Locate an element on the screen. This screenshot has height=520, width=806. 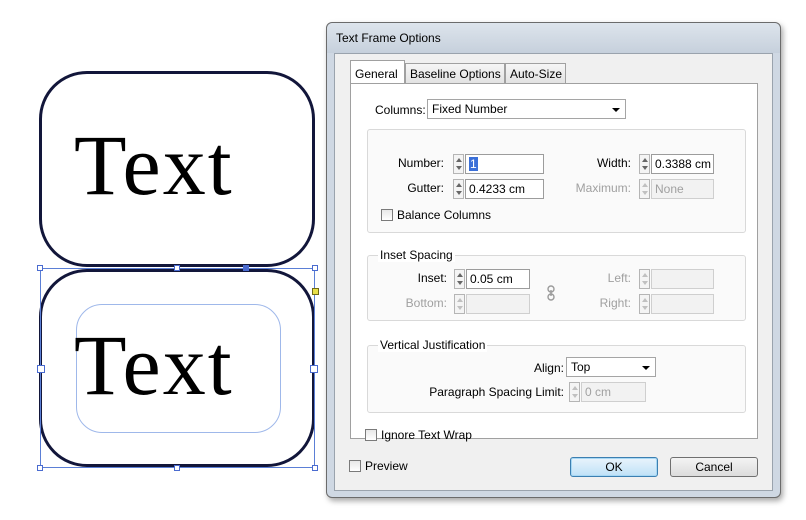
tab-general: General is located at coordinates (377, 72).